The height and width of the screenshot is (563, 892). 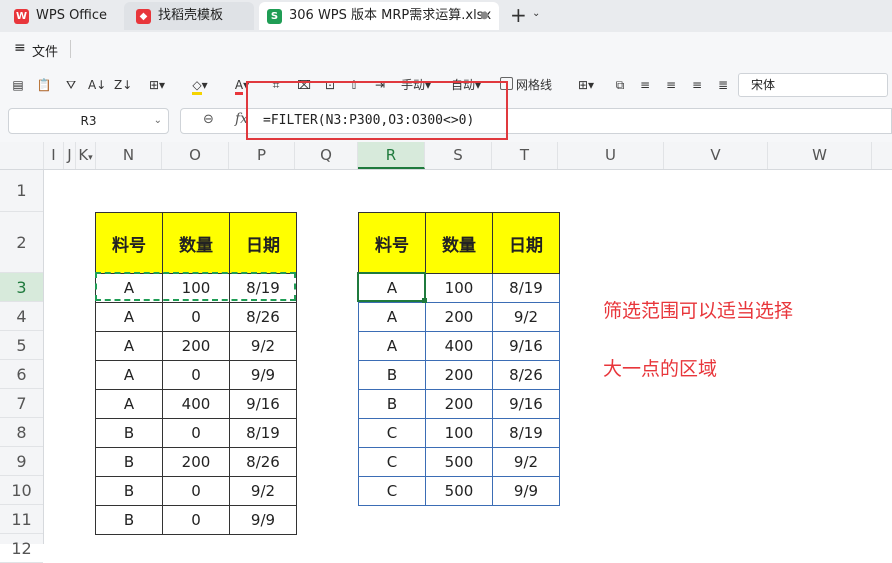 I want to click on align-left-icon: ≡, so click(x=645, y=85).